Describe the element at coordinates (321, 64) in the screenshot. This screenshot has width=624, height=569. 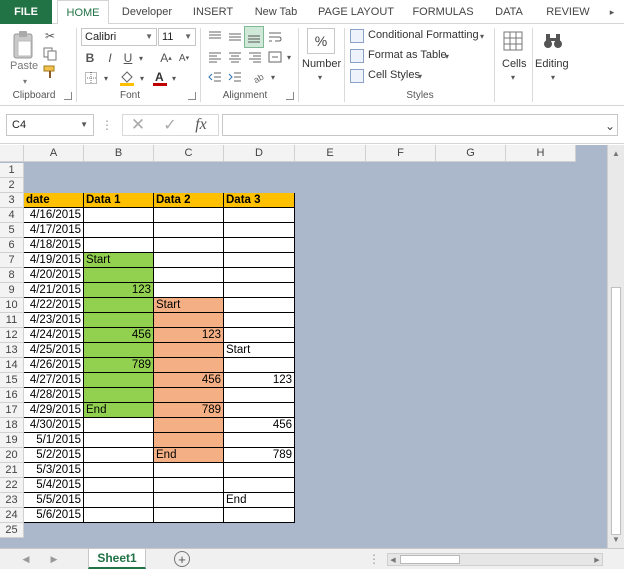
I see `number-button-label: Number` at that location.